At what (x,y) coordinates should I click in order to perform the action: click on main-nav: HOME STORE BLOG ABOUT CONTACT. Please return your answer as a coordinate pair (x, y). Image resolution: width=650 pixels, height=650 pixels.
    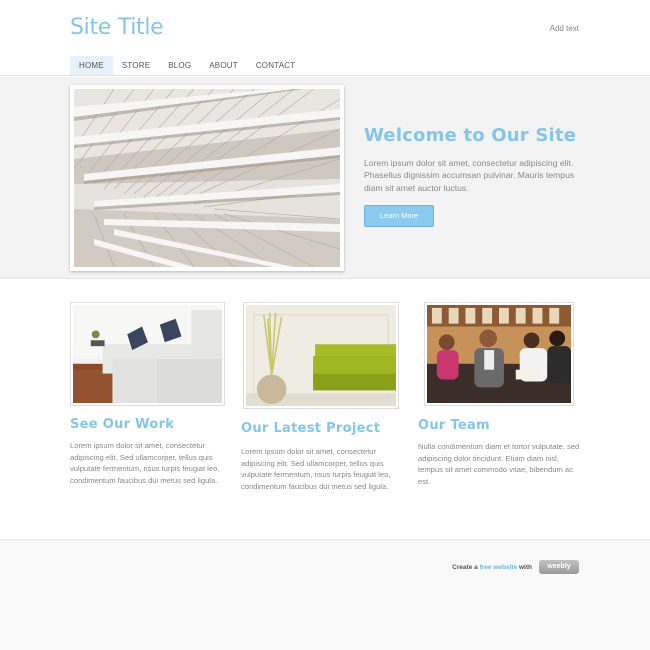
    Looking at the image, I should click on (187, 65).